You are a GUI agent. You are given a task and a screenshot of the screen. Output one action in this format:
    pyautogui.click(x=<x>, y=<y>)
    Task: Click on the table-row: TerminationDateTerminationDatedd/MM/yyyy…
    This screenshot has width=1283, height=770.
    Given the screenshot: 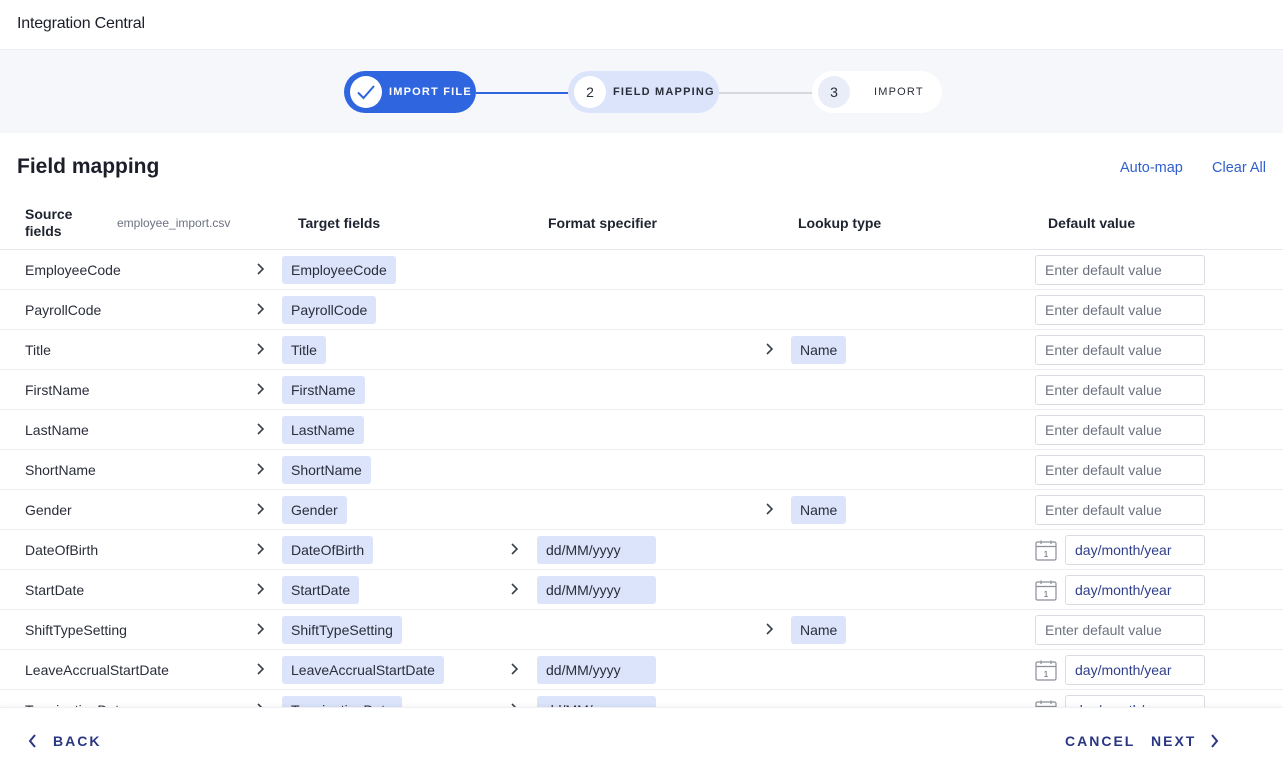 What is the action you would take?
    pyautogui.click(x=641, y=698)
    